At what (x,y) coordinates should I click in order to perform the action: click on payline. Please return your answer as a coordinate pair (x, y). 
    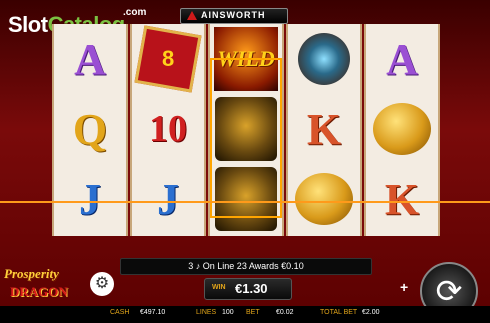
    Looking at the image, I should click on (245, 202).